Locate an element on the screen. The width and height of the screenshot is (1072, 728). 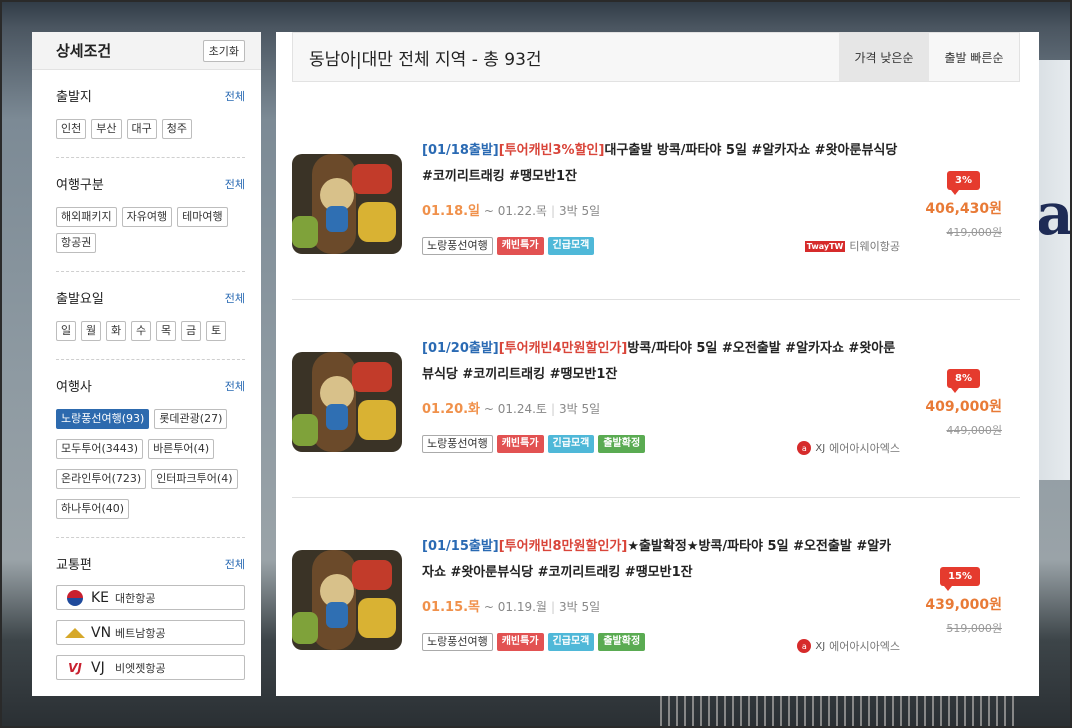
airline-option-vn: VN 베트남항공 is located at coordinates (150, 632).